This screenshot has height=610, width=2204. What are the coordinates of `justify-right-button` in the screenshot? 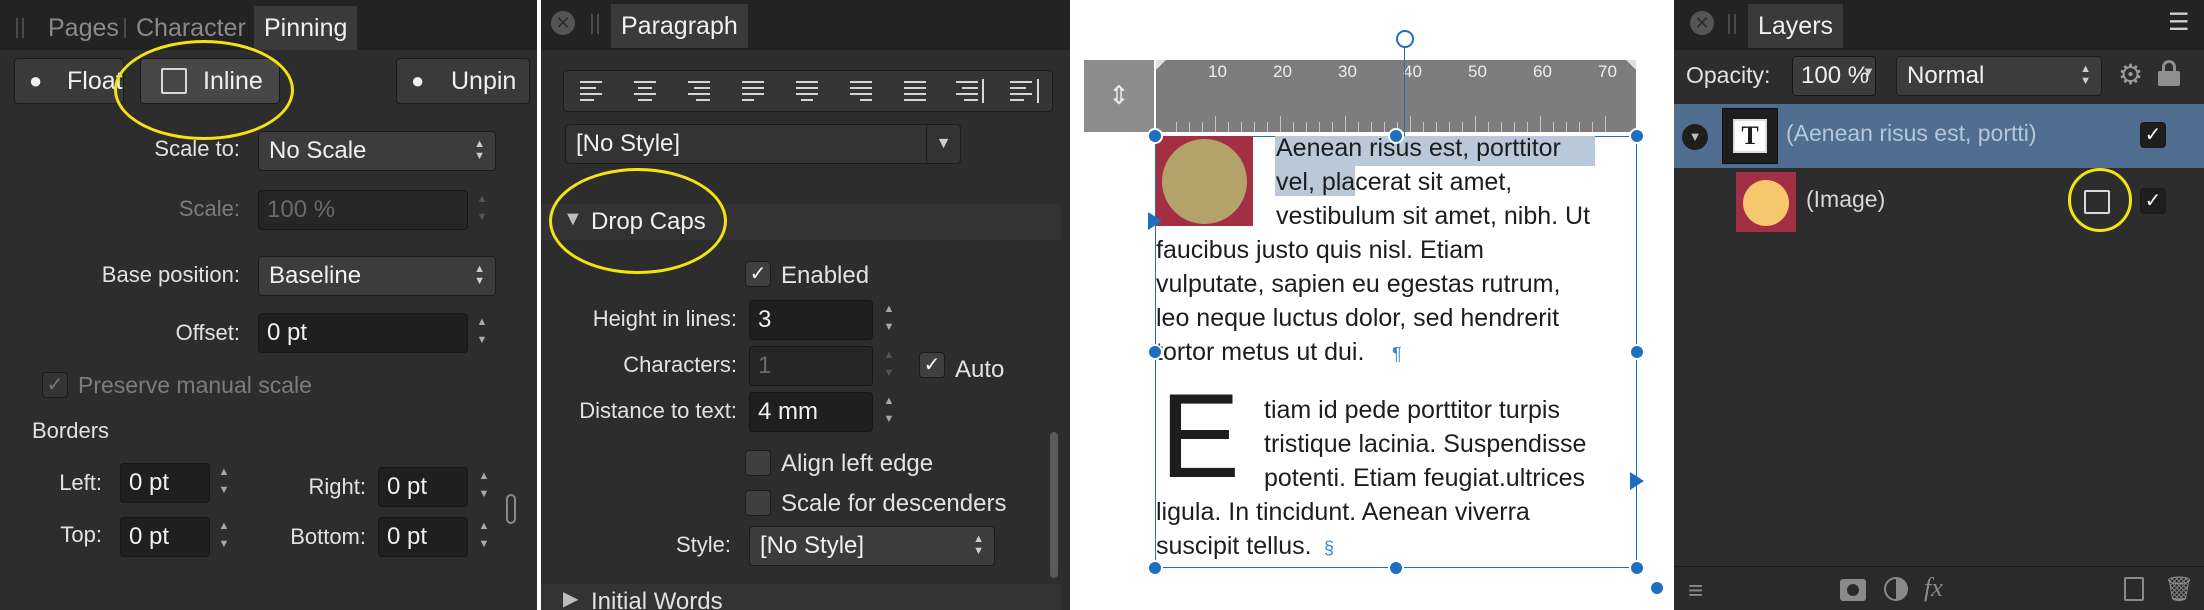 It's located at (861, 91).